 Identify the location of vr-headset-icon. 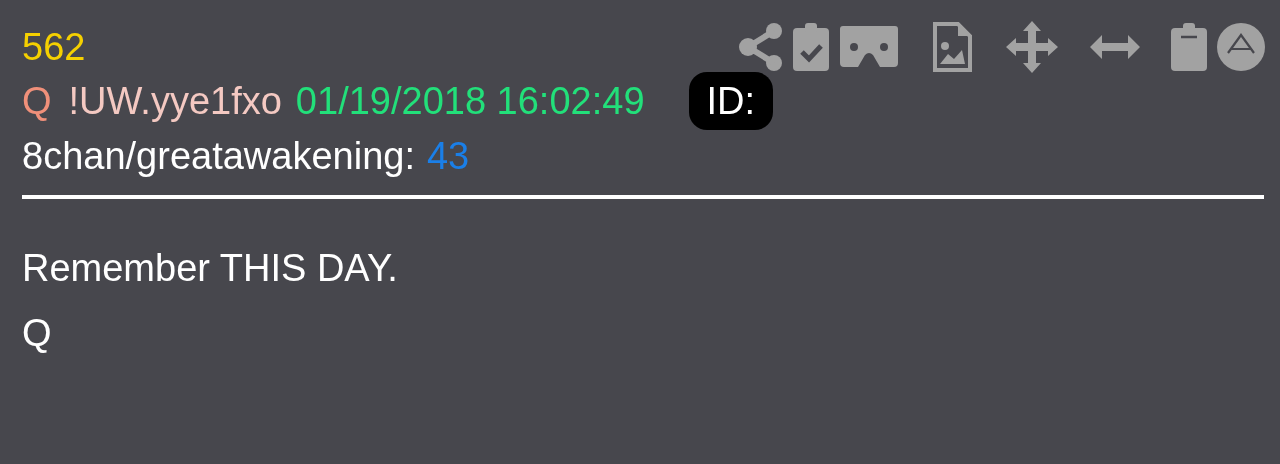
(869, 47).